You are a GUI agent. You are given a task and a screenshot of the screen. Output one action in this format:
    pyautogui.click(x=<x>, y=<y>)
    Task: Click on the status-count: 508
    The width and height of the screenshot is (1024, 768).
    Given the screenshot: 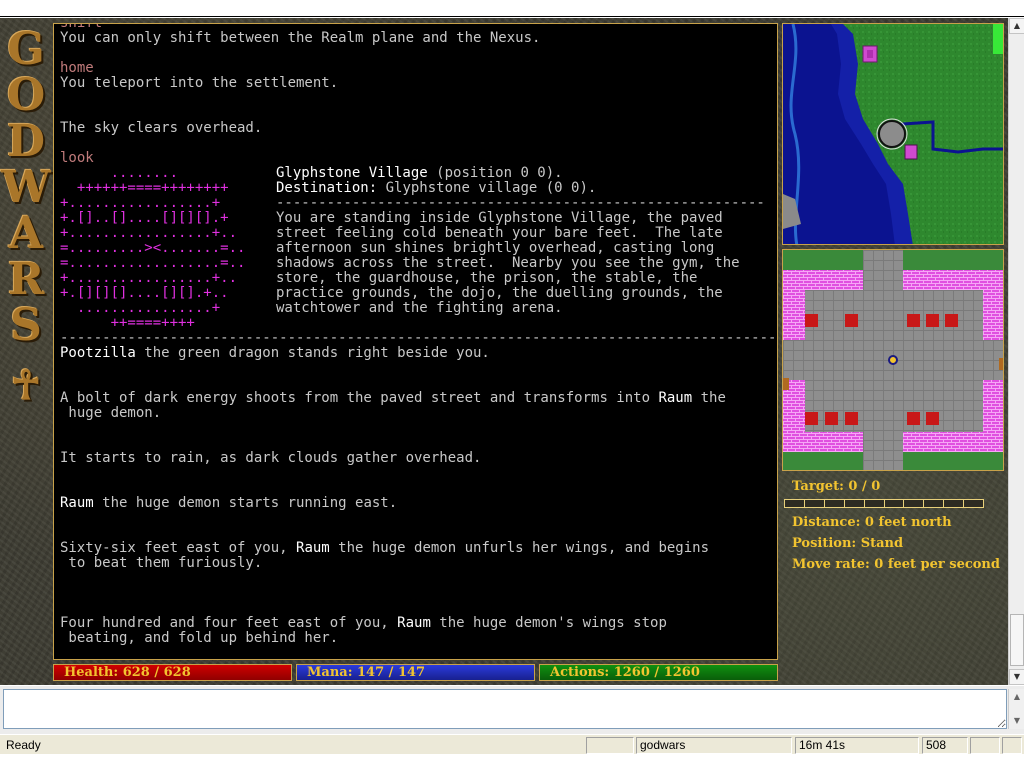 What is the action you would take?
    pyautogui.click(x=945, y=745)
    